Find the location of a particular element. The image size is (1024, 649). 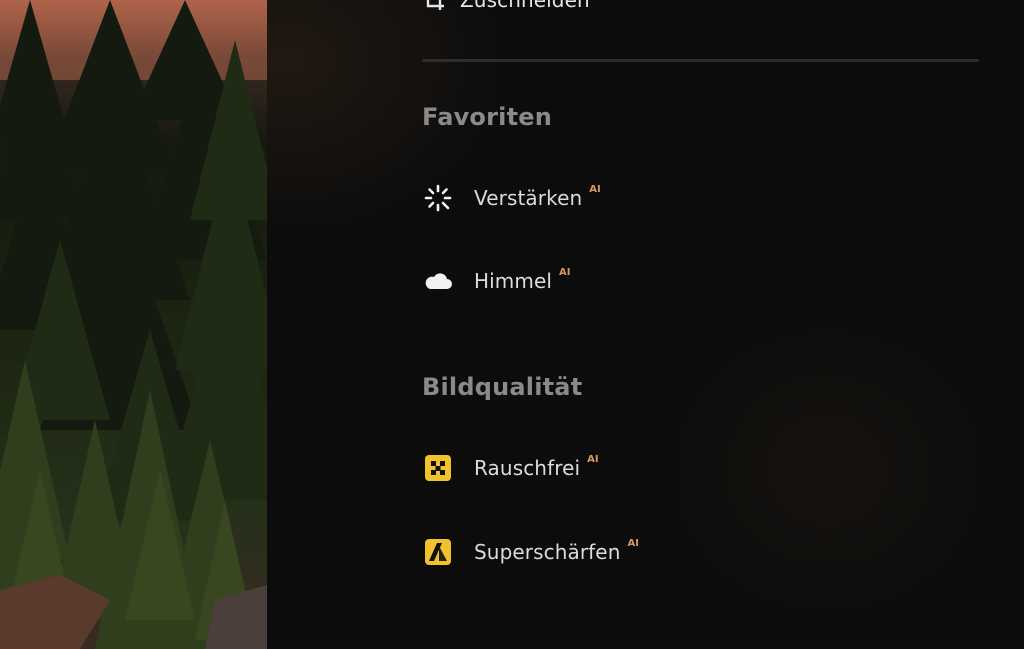

divider is located at coordinates (700, 60).